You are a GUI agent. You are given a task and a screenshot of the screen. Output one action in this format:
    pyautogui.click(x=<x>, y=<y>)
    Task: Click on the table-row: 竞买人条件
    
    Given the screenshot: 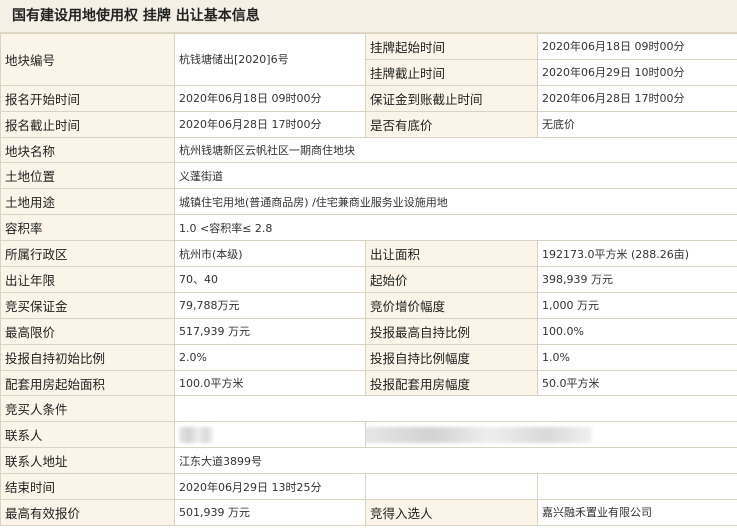 What is the action you would take?
    pyautogui.click(x=368, y=409)
    